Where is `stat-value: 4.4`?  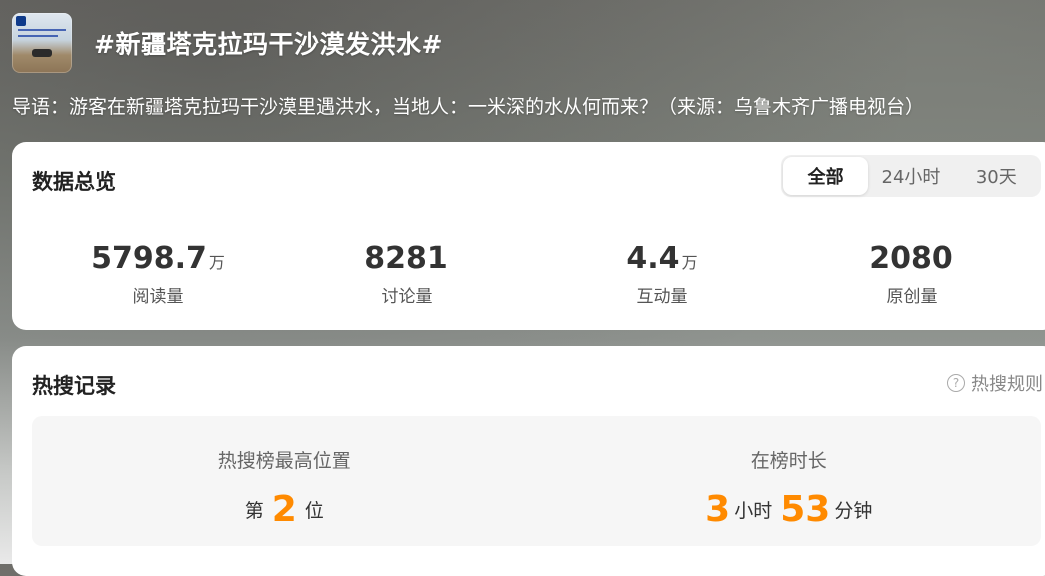 stat-value: 4.4 is located at coordinates (653, 258).